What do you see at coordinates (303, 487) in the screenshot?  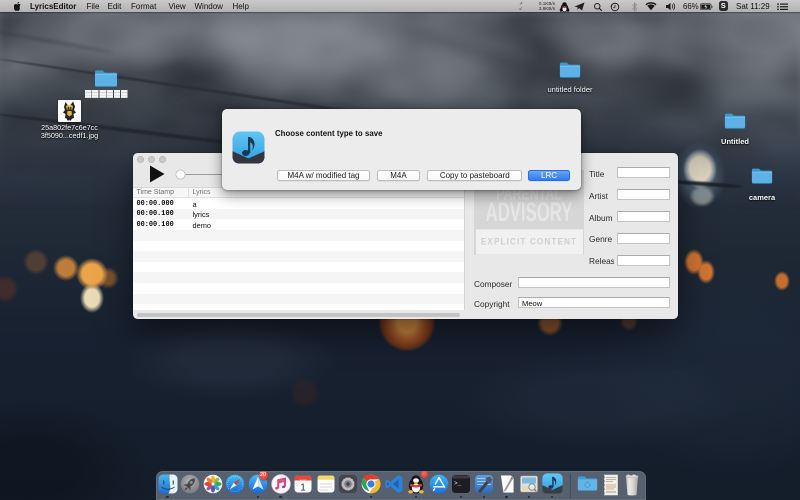 I see `svg-text: 1` at bounding box center [303, 487].